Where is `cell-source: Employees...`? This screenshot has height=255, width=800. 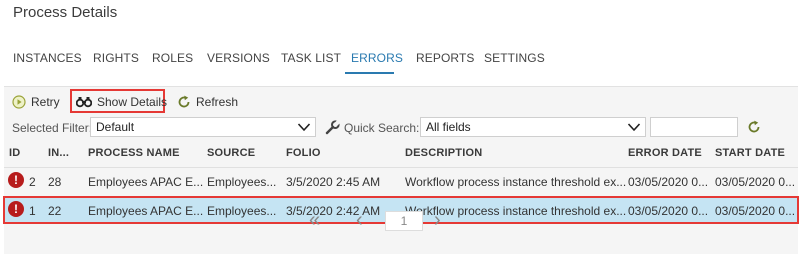
cell-source: Employees... is located at coordinates (242, 182).